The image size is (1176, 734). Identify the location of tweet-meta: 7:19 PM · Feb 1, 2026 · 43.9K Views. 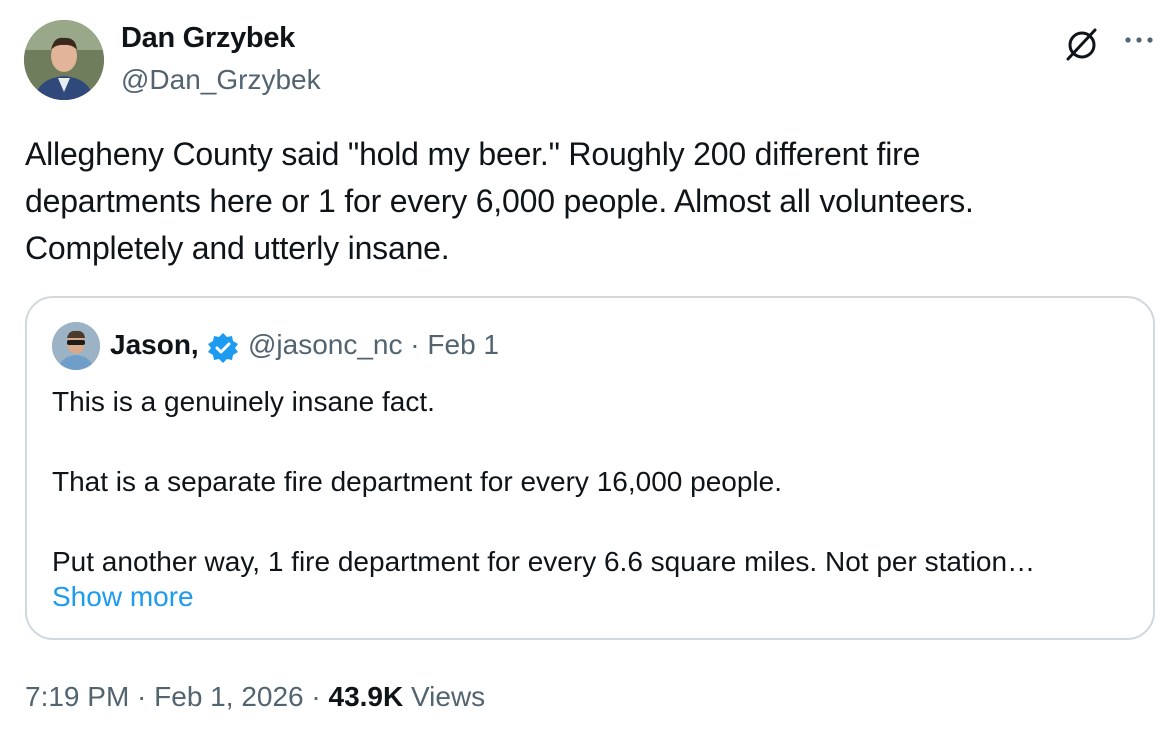
(255, 697).